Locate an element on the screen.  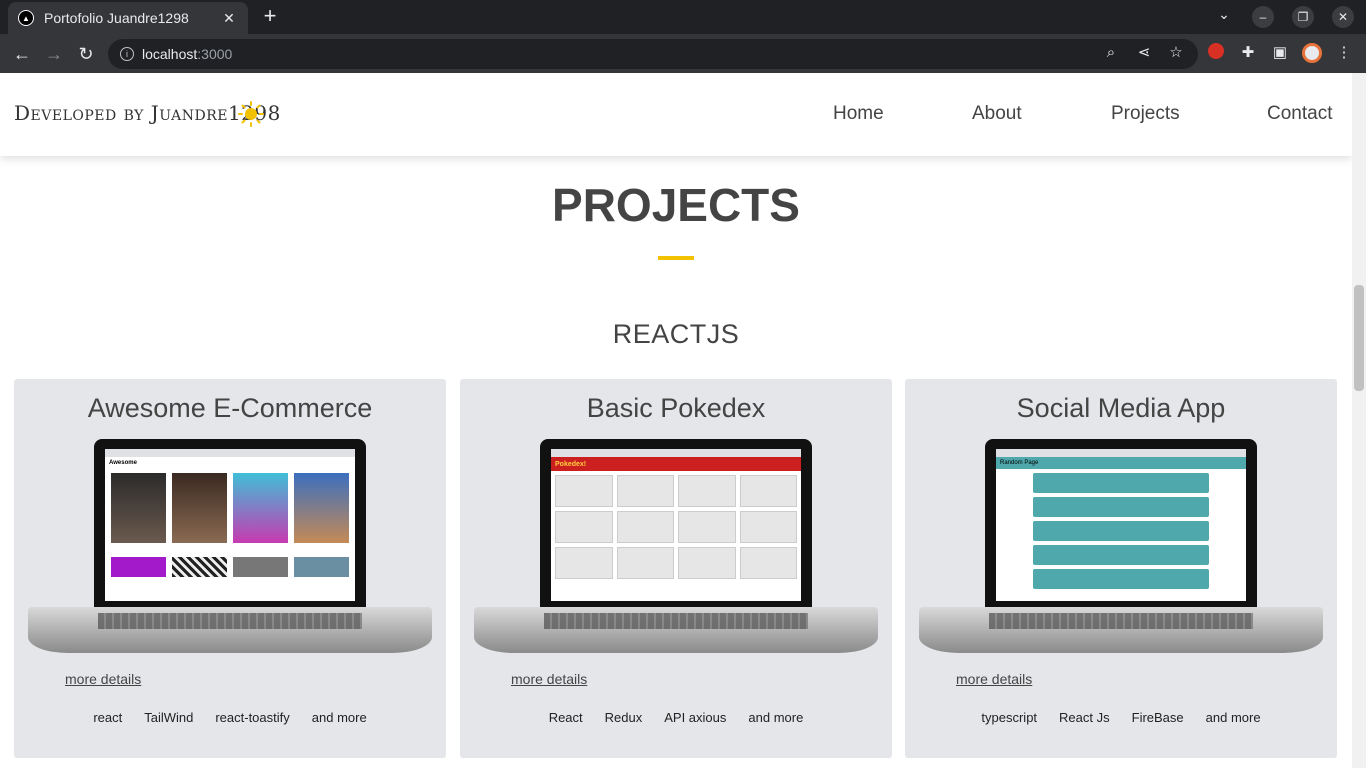
projects-heading: PROJECTS is located at coordinates (676, 205).